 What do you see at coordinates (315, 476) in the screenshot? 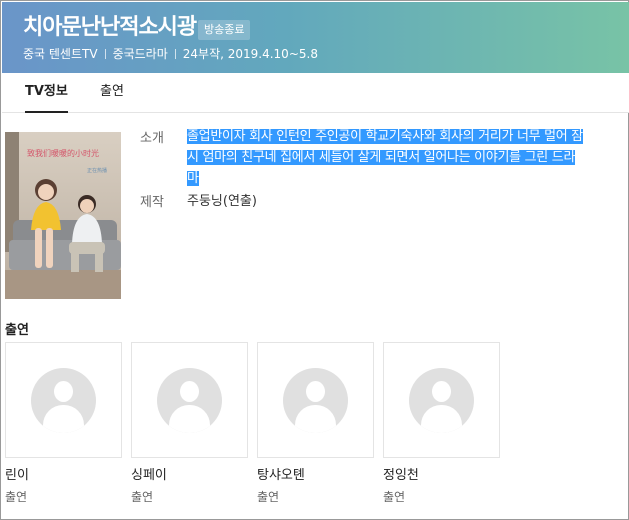
I see `cast-name: 탕샤오톈` at bounding box center [315, 476].